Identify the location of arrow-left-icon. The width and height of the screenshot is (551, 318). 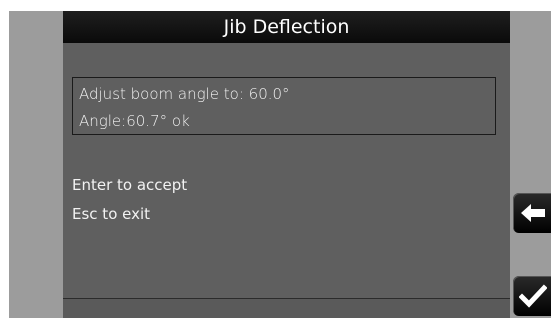
(533, 213).